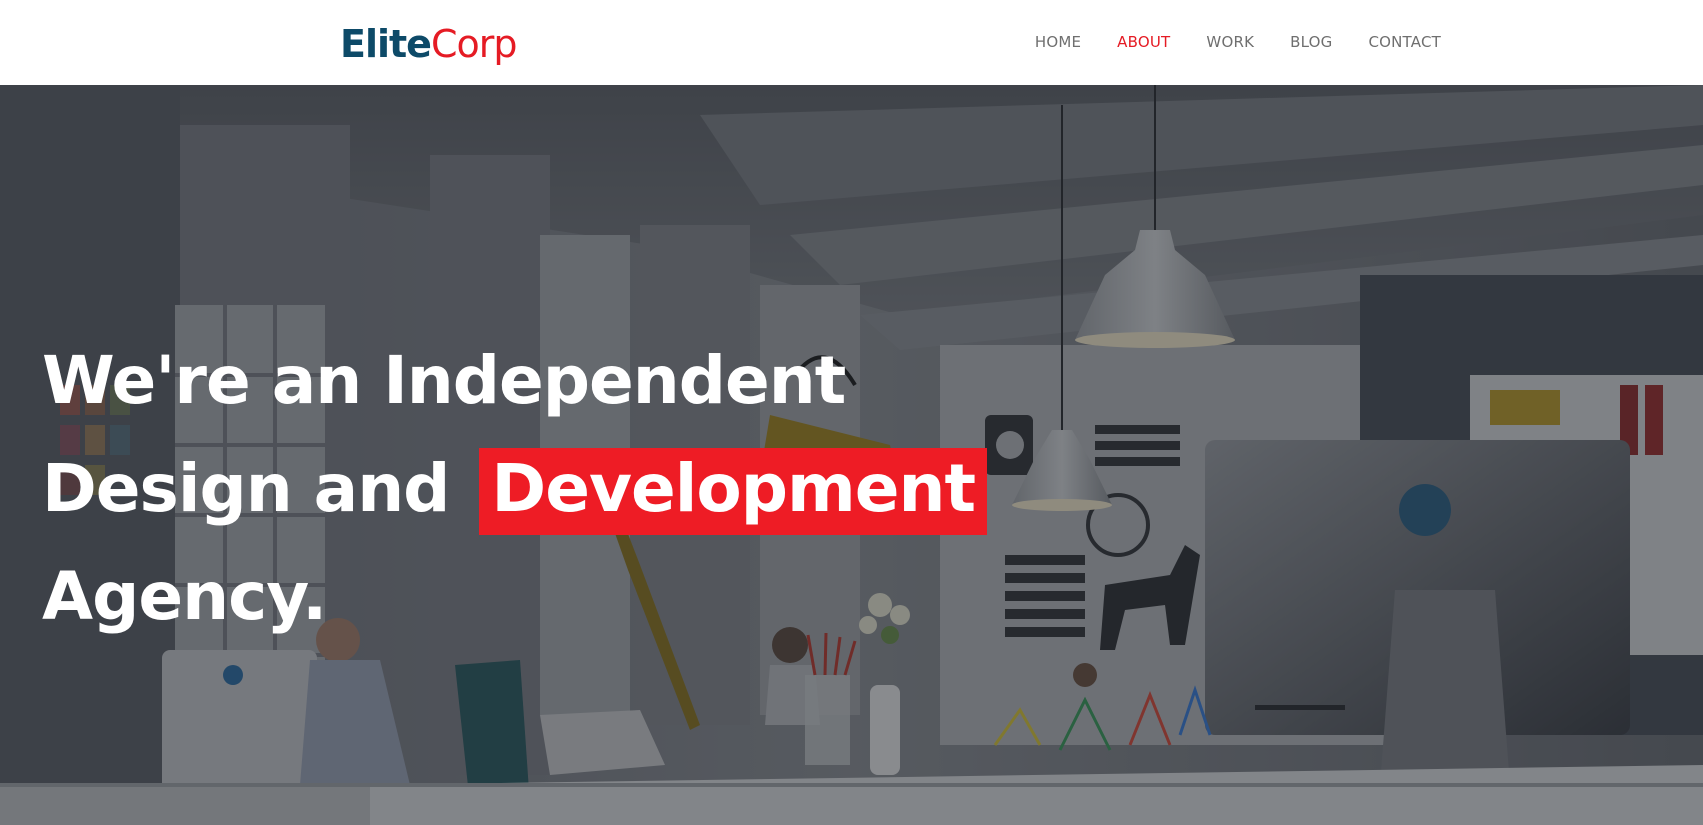  I want to click on main-nav: HOME ABOUT WORK BLOG CONTACT, so click(1238, 42).